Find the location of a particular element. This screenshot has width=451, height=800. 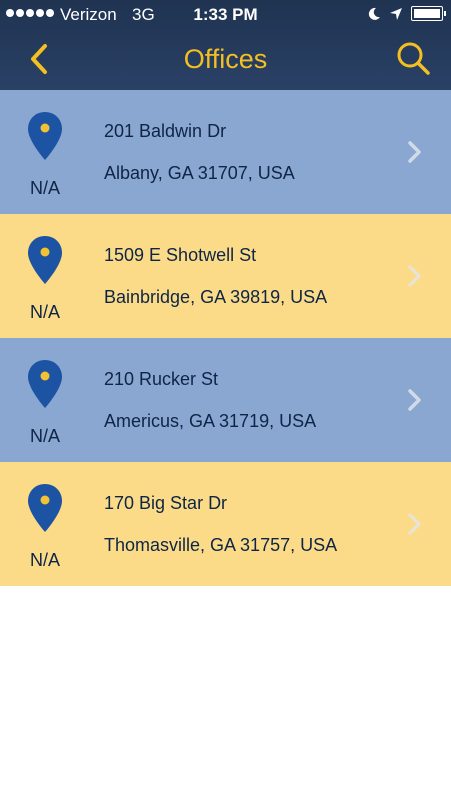

page-title: Offices is located at coordinates (225, 59).